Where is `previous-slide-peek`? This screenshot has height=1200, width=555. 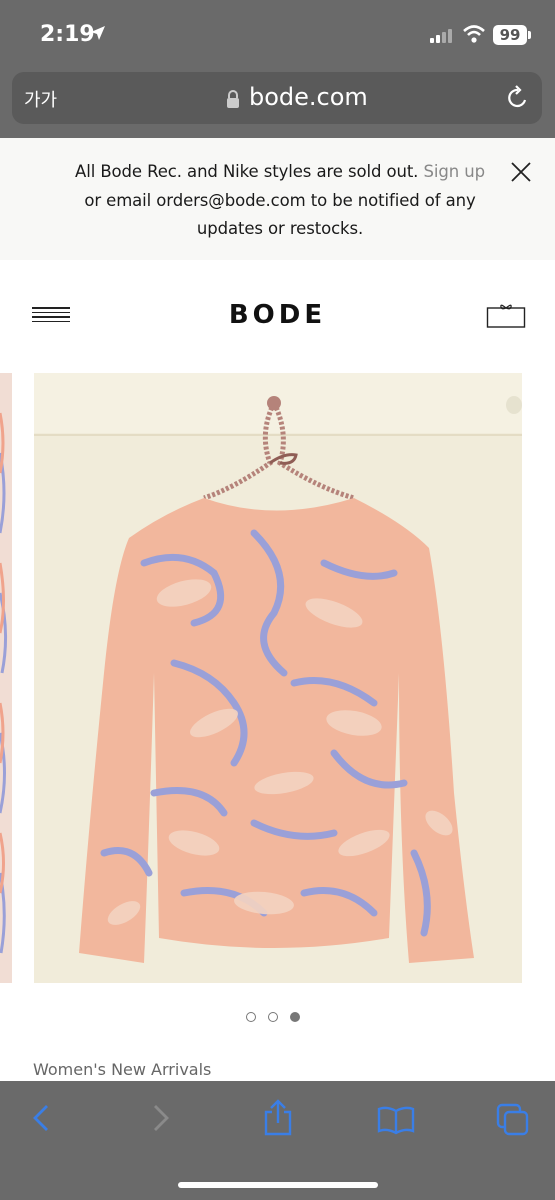 previous-slide-peek is located at coordinates (6, 678).